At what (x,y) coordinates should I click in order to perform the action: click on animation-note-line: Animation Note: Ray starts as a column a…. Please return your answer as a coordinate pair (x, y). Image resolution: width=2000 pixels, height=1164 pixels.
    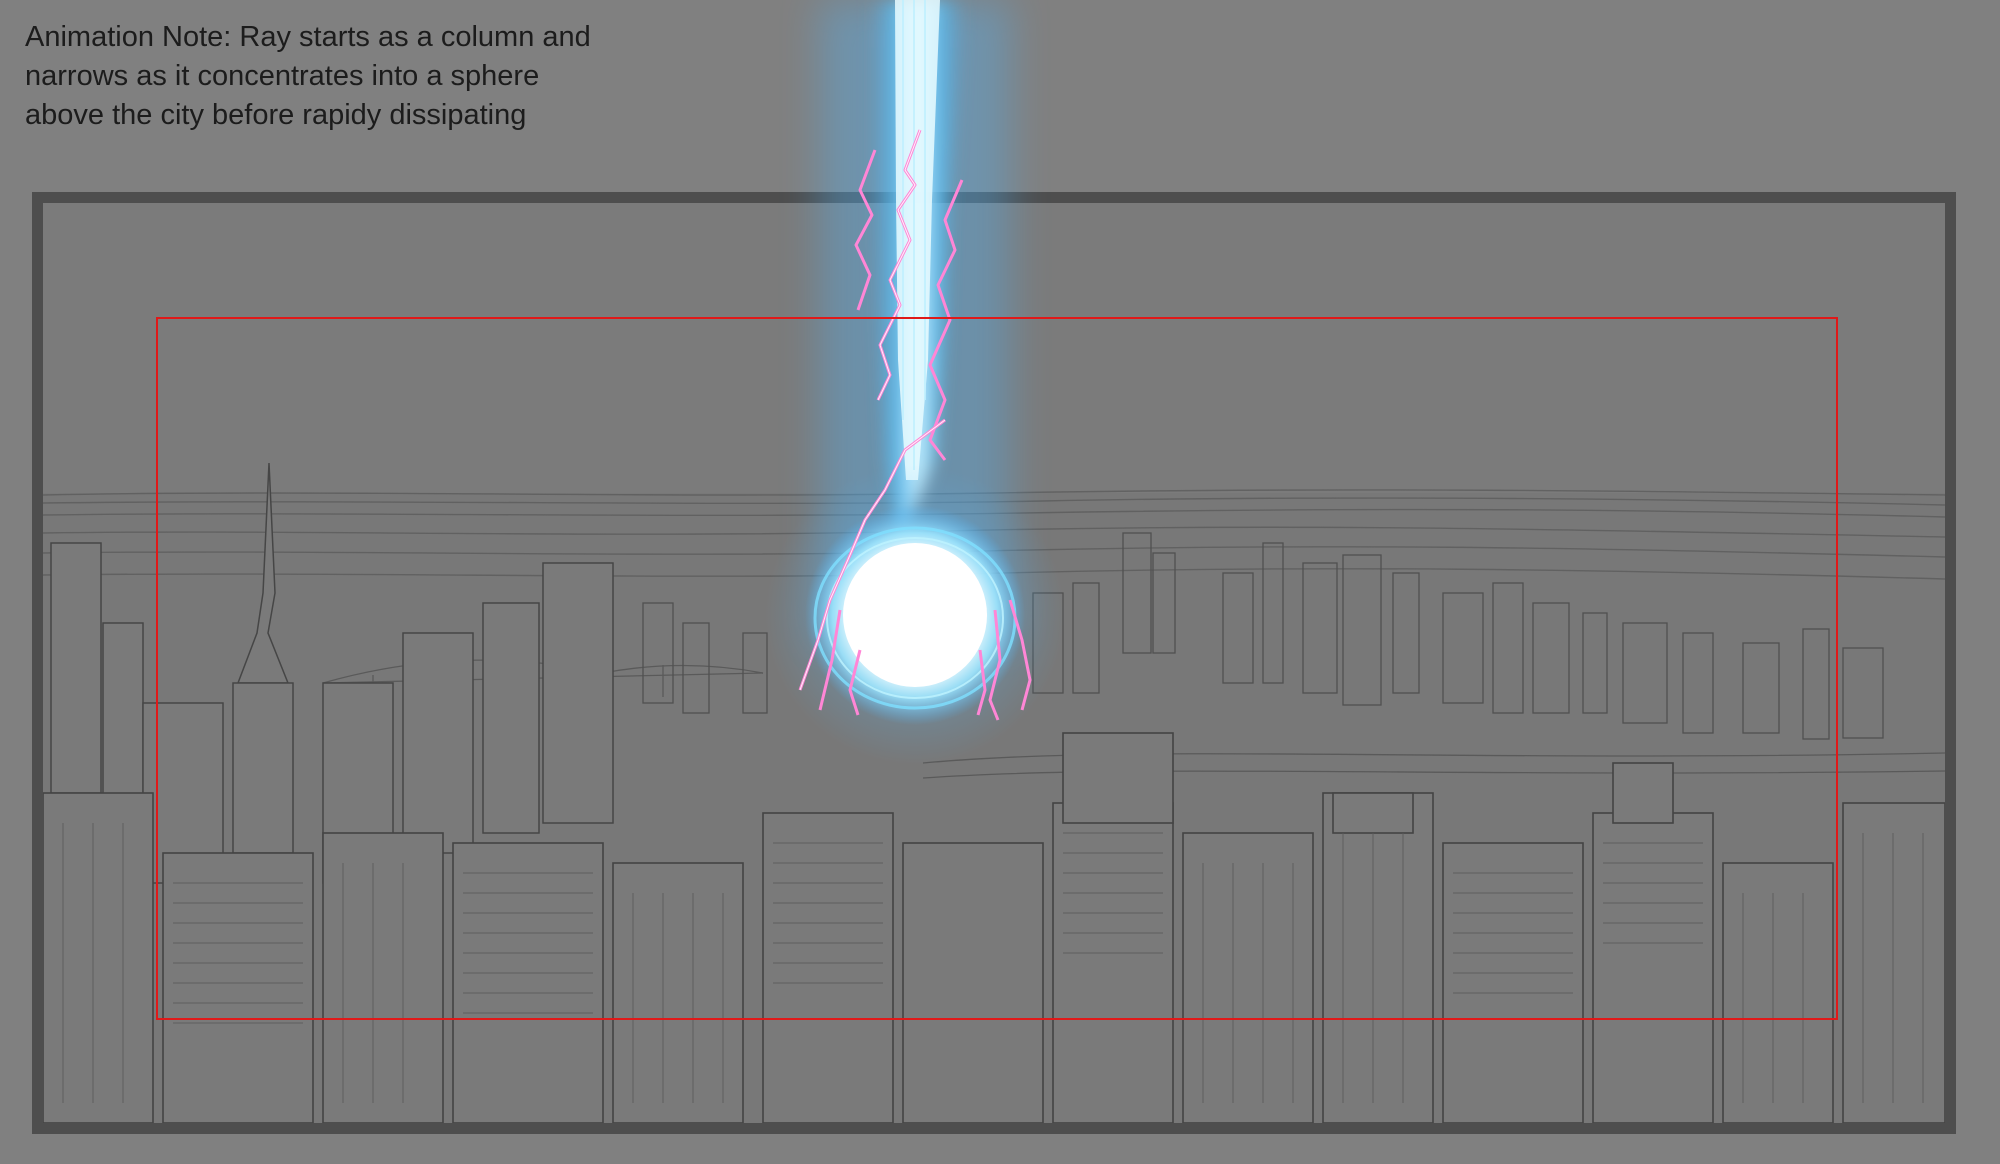
    Looking at the image, I should click on (308, 37).